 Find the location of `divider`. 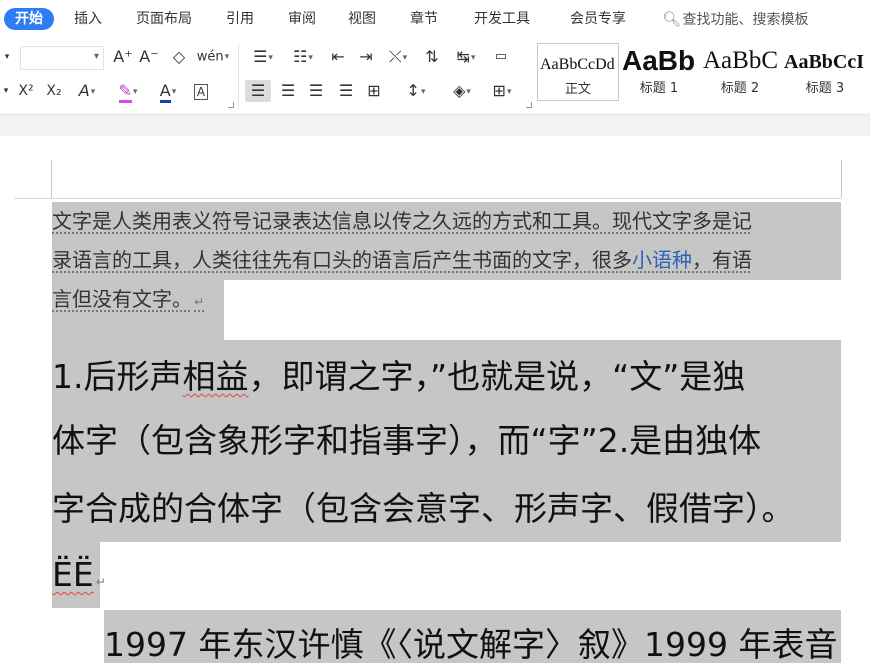

divider is located at coordinates (238, 77).